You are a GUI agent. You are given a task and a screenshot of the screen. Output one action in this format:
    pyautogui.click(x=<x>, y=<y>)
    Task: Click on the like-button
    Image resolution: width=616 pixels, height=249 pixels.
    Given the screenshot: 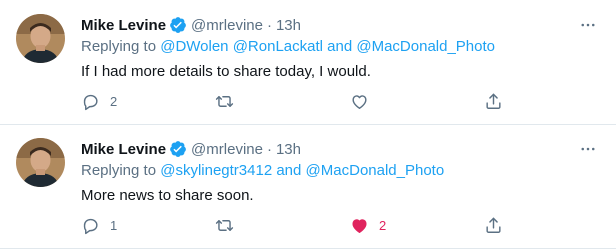 What is the action you would take?
    pyautogui.click(x=364, y=101)
    